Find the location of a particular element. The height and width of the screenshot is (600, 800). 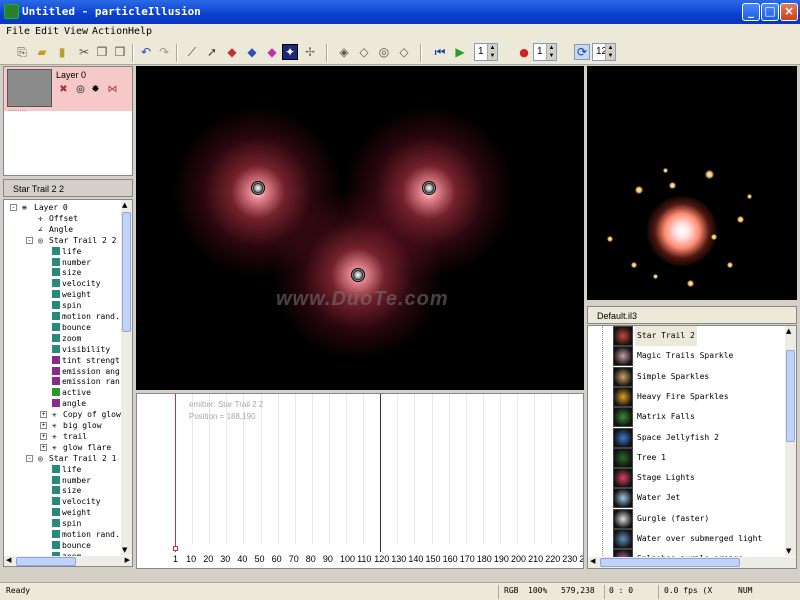

record-stepper: 1 ▲ ▼ is located at coordinates (545, 52).